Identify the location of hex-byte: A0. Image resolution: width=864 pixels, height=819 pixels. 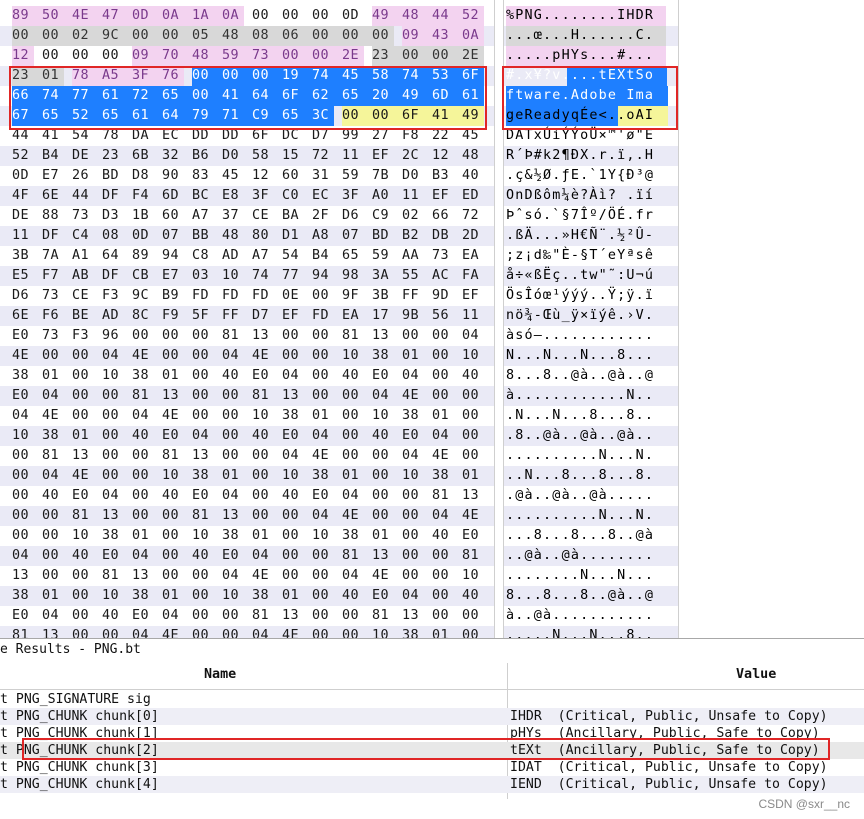
(383, 196).